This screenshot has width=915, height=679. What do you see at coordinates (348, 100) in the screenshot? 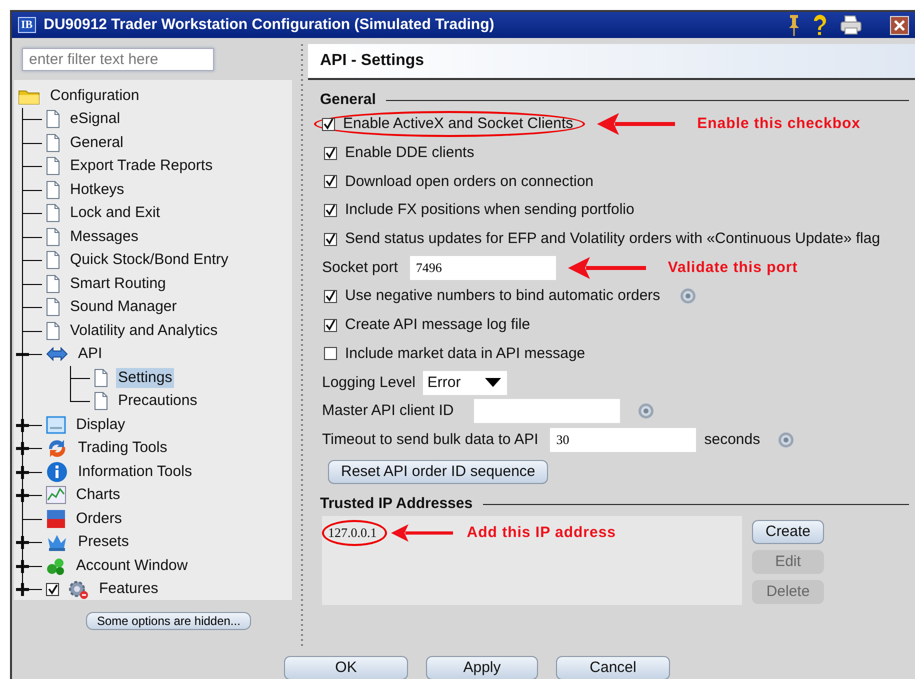
I see `section-title: General` at bounding box center [348, 100].